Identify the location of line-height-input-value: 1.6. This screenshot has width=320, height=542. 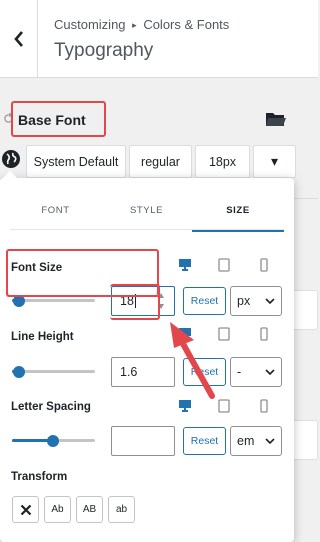
(129, 372).